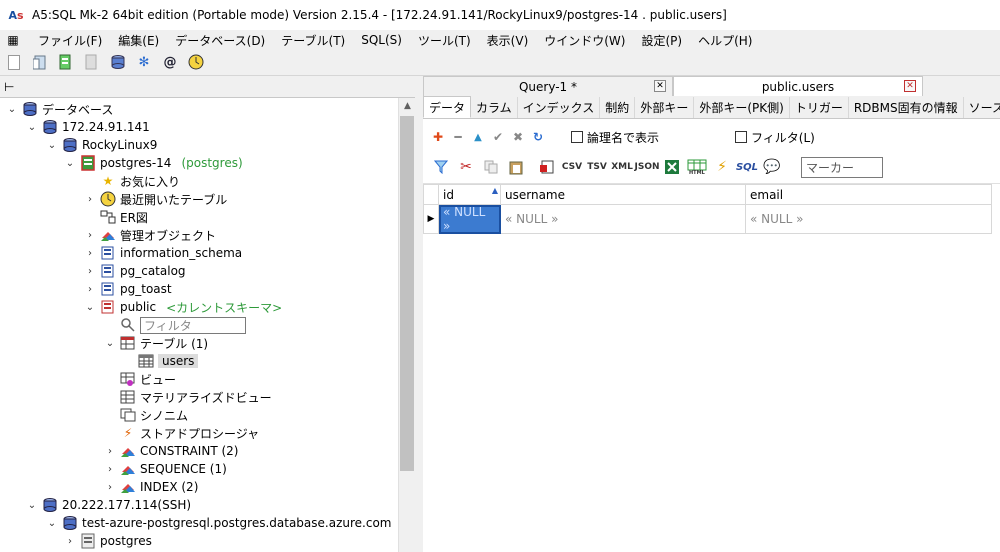  Describe the element at coordinates (108, 505) in the screenshot. I see `tree-node-host2: ⌄ 20.222.177.114(SSH)` at that location.